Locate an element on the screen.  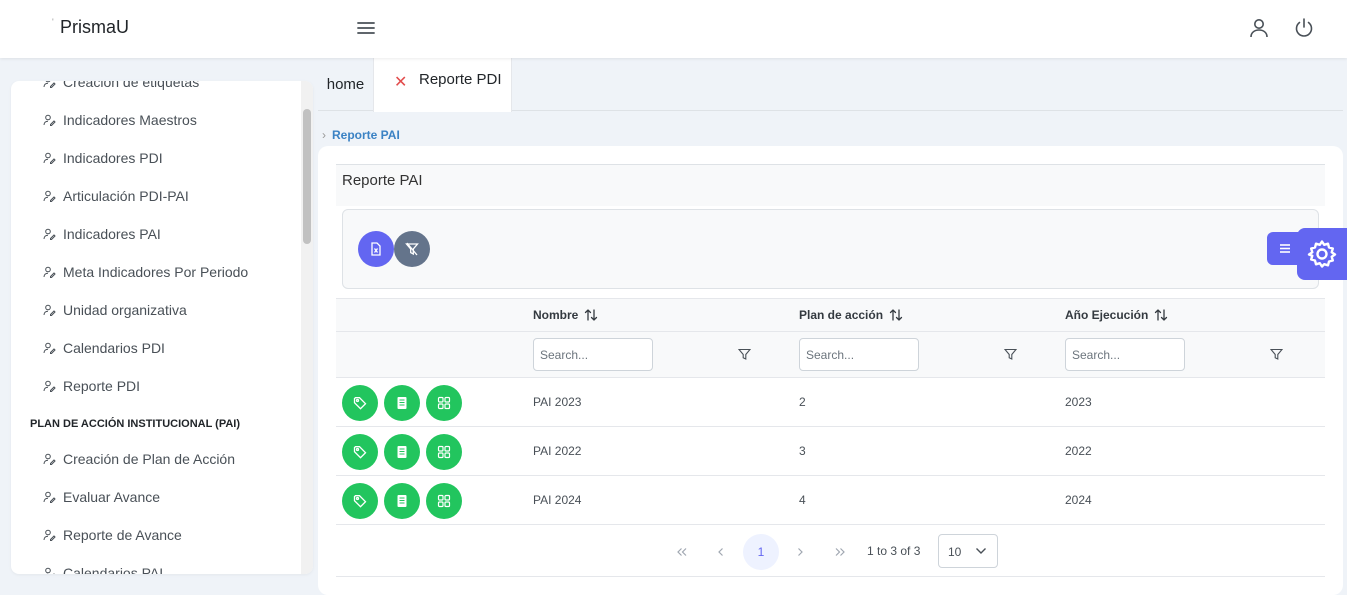
app-title: PrismaU is located at coordinates (94, 27).